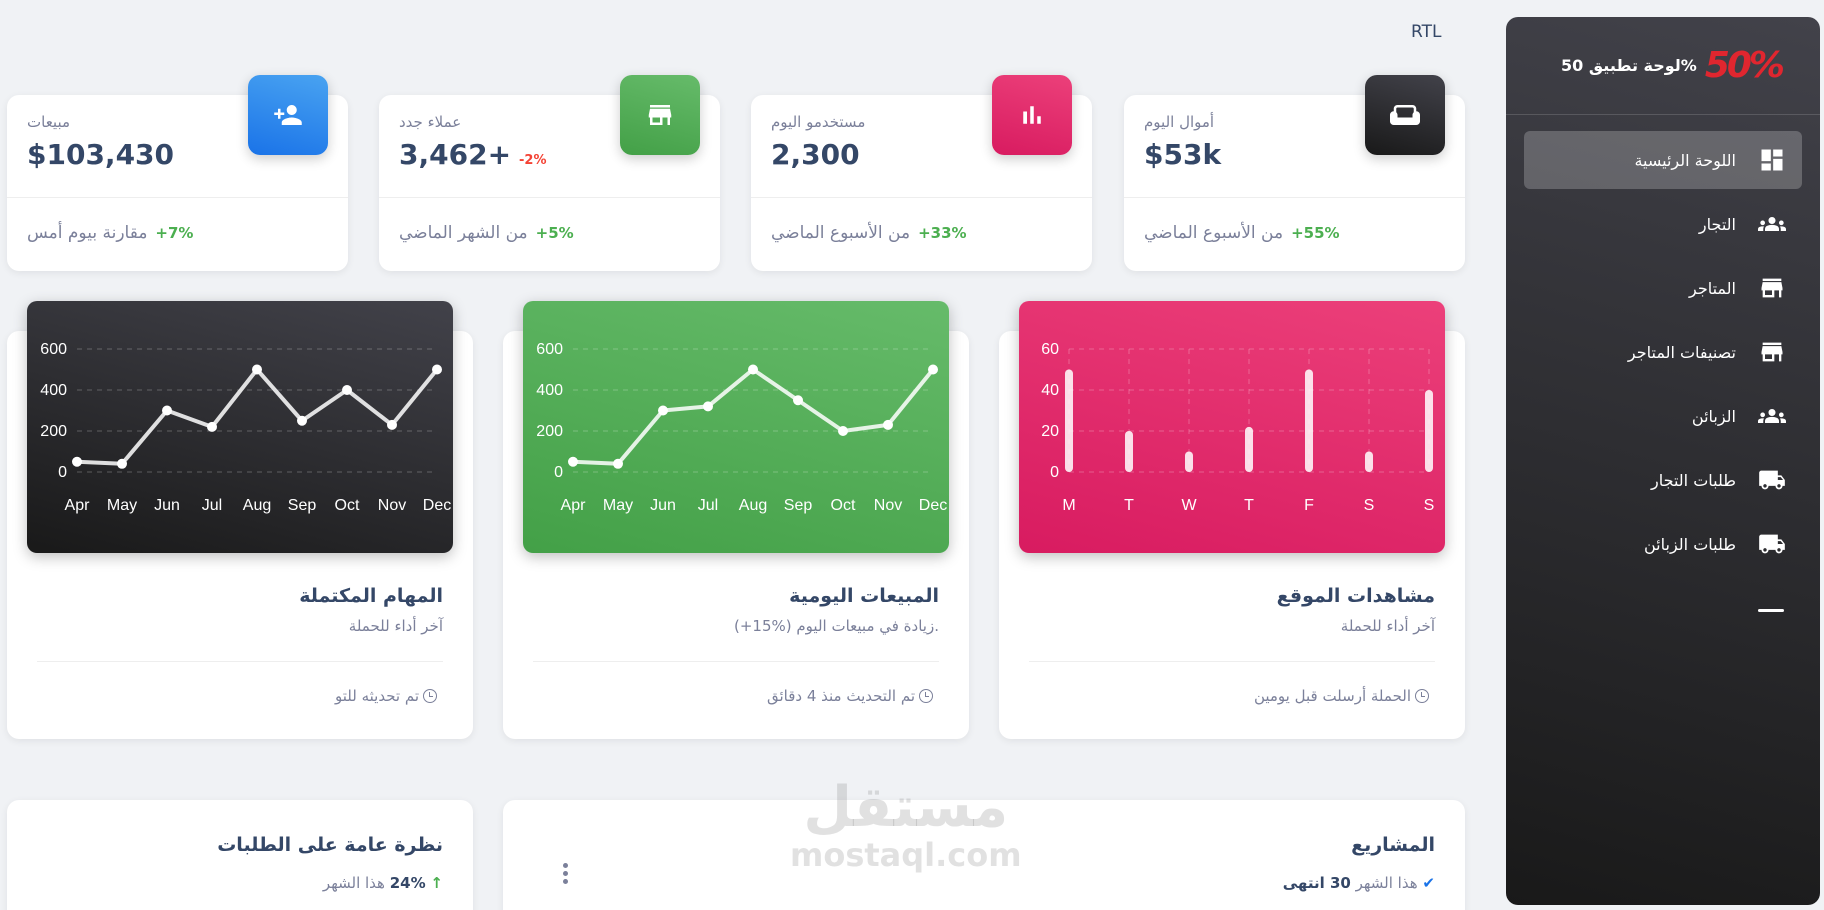 Image resolution: width=1824 pixels, height=910 pixels. What do you see at coordinates (554, 233) in the screenshot?
I see `stat-footer-pct: +5%` at bounding box center [554, 233].